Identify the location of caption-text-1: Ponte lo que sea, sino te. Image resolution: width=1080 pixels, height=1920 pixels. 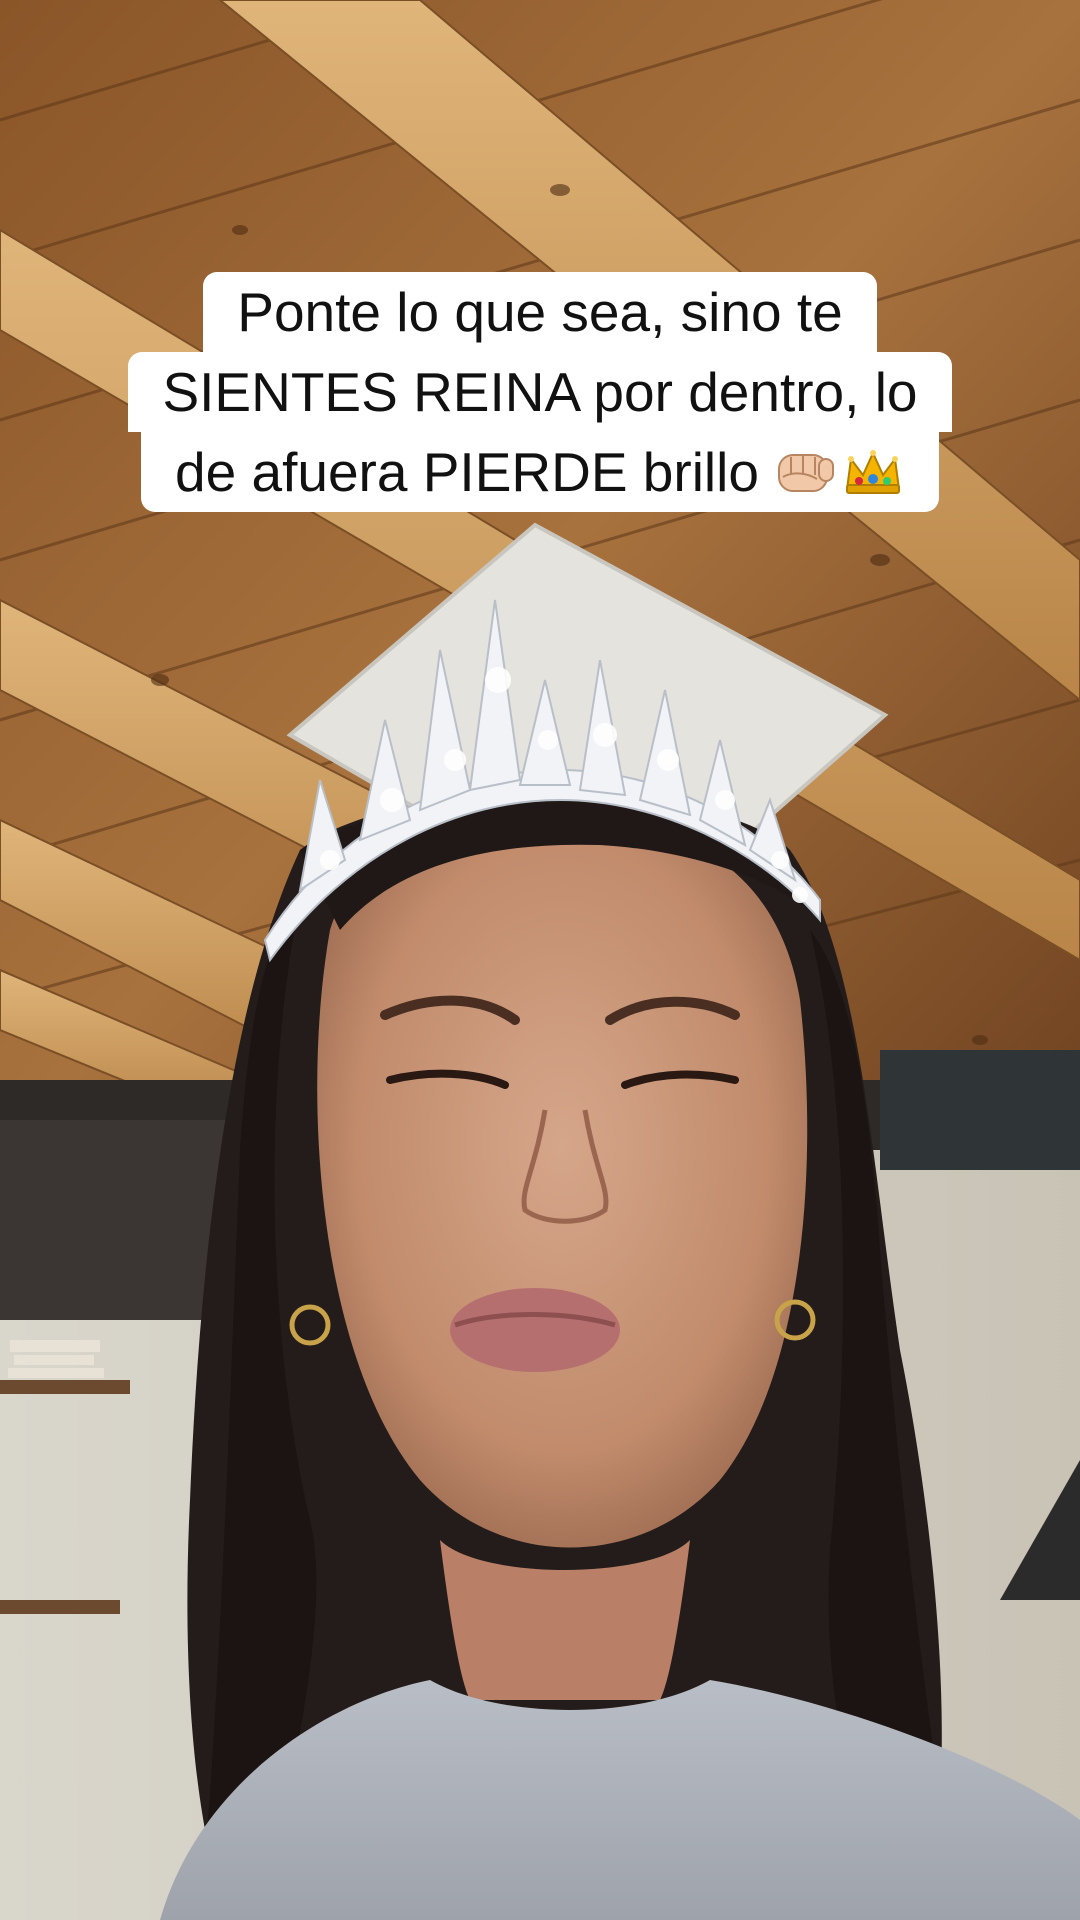
(540, 312).